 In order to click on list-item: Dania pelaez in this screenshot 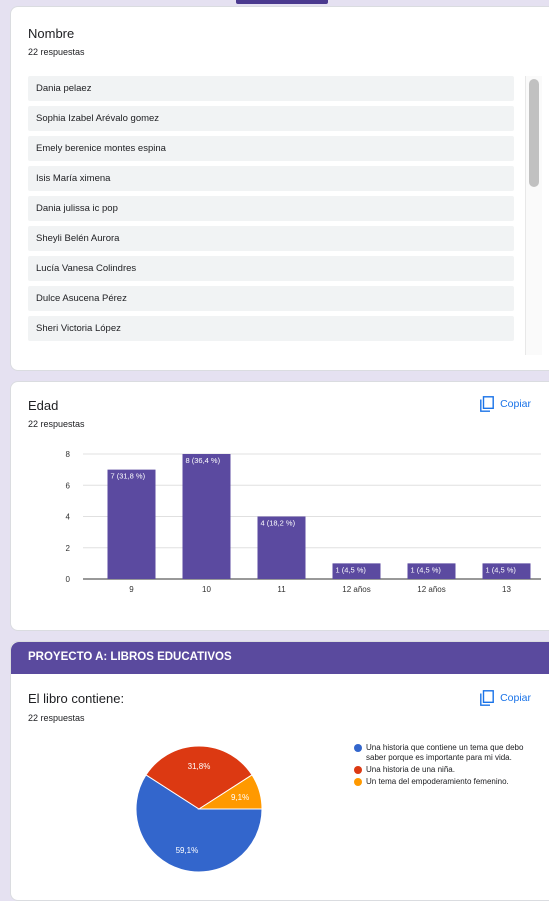, I will do `click(271, 88)`.